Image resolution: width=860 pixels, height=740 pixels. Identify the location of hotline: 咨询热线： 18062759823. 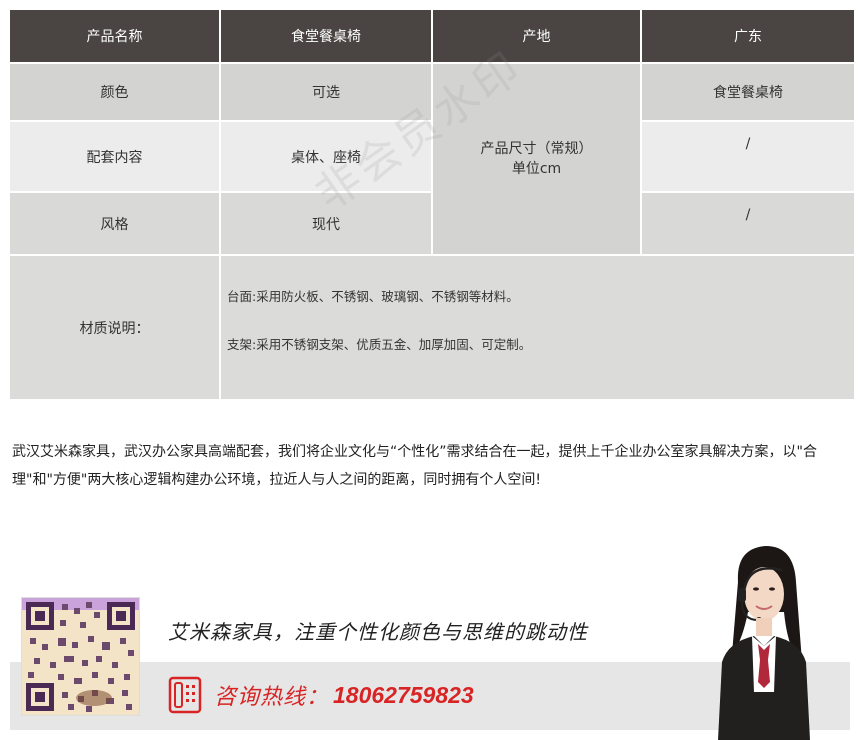
(321, 695).